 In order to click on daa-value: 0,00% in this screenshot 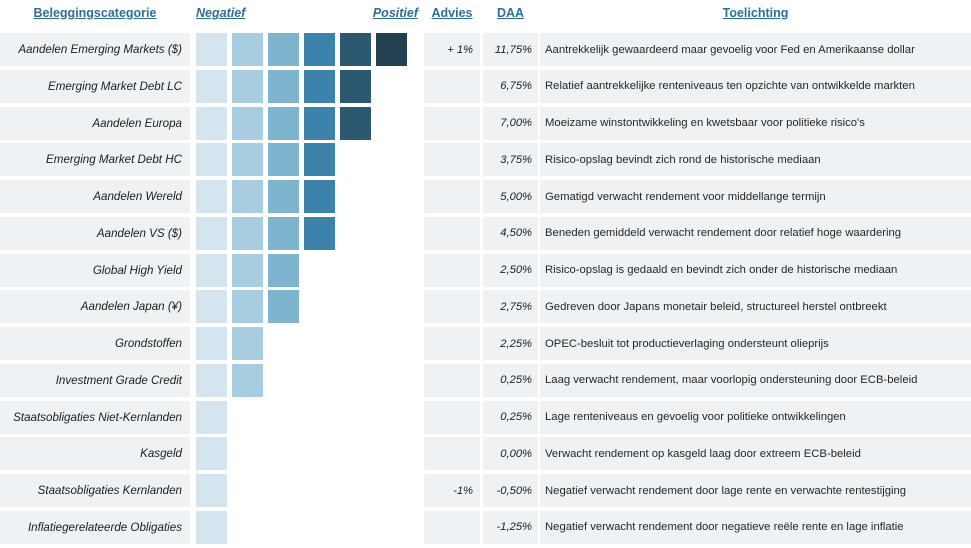, I will do `click(510, 454)`.